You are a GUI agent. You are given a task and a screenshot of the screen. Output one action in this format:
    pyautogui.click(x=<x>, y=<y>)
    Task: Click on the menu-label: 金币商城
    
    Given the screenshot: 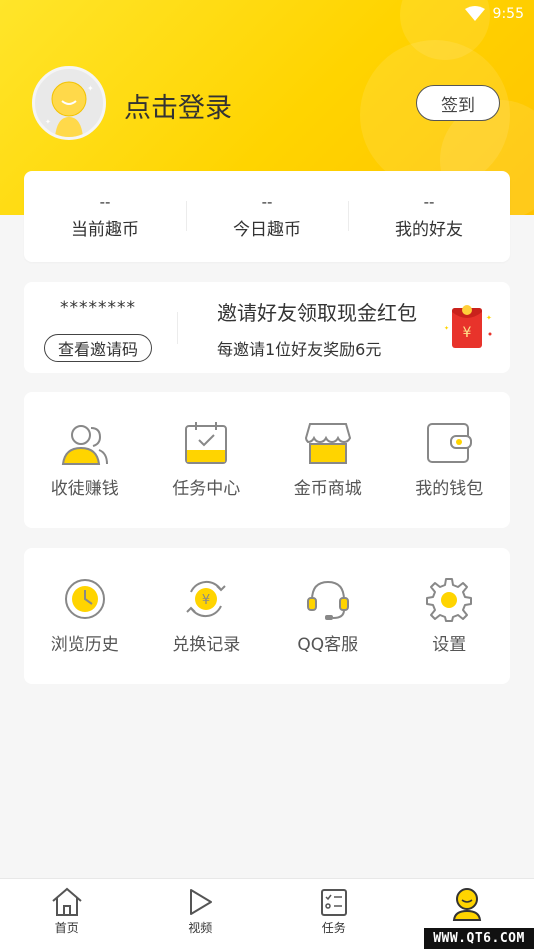 What is the action you would take?
    pyautogui.click(x=328, y=486)
    